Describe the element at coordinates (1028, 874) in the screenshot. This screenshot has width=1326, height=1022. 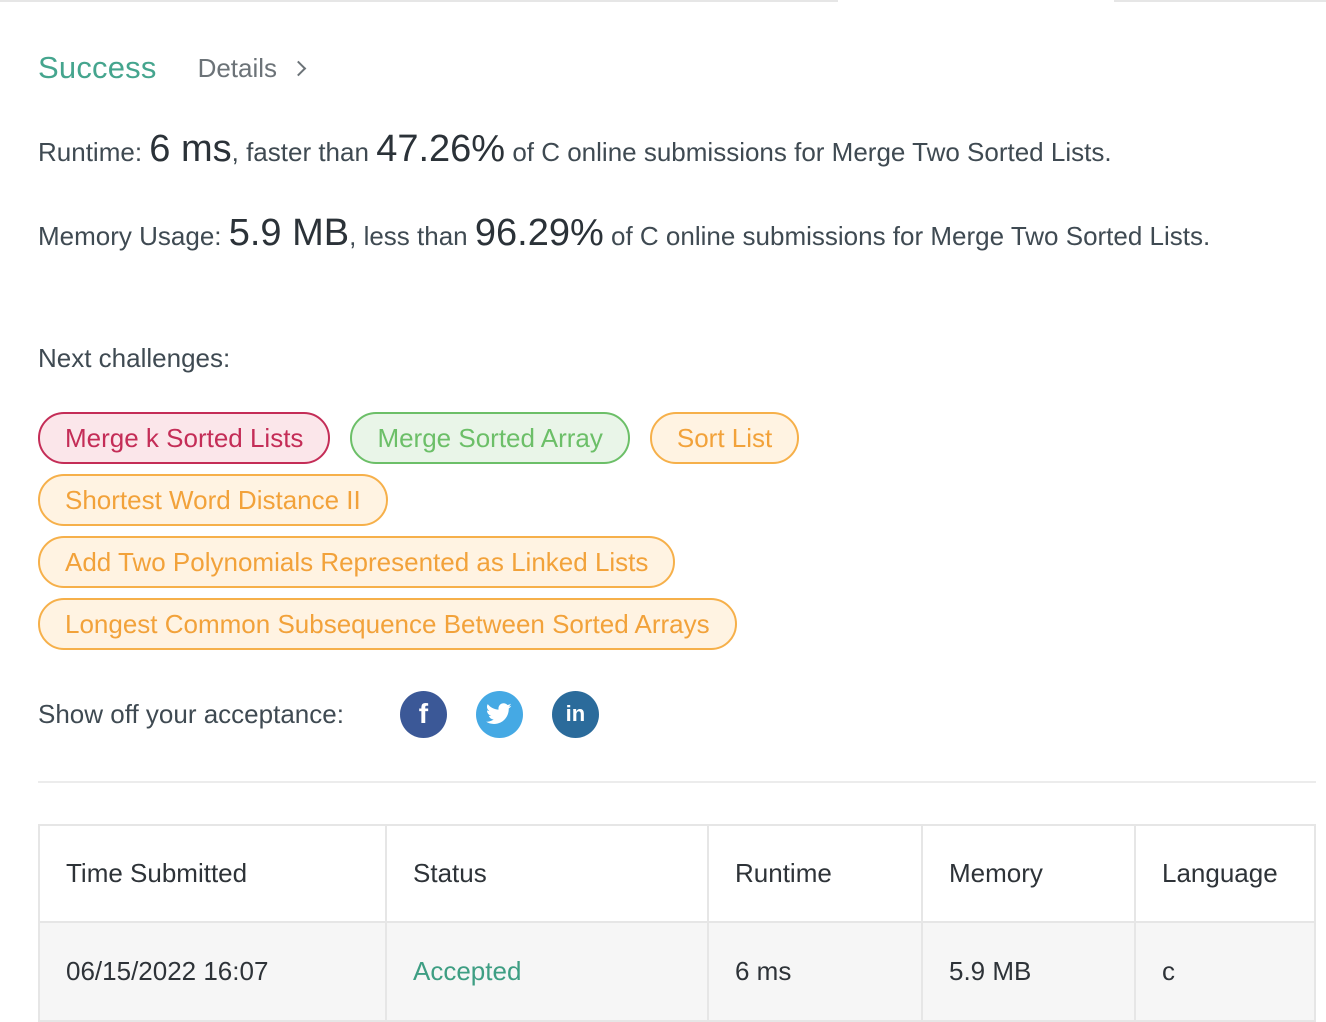
I see `column-header-memory: Memory` at that location.